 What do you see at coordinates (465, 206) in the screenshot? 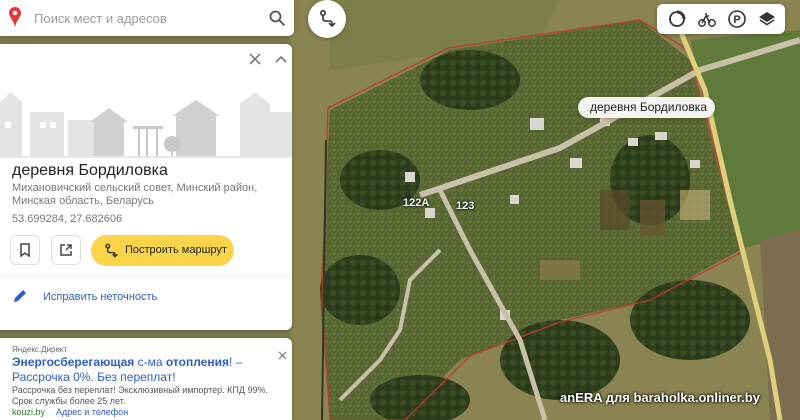
I see `house-number-label: 123` at bounding box center [465, 206].